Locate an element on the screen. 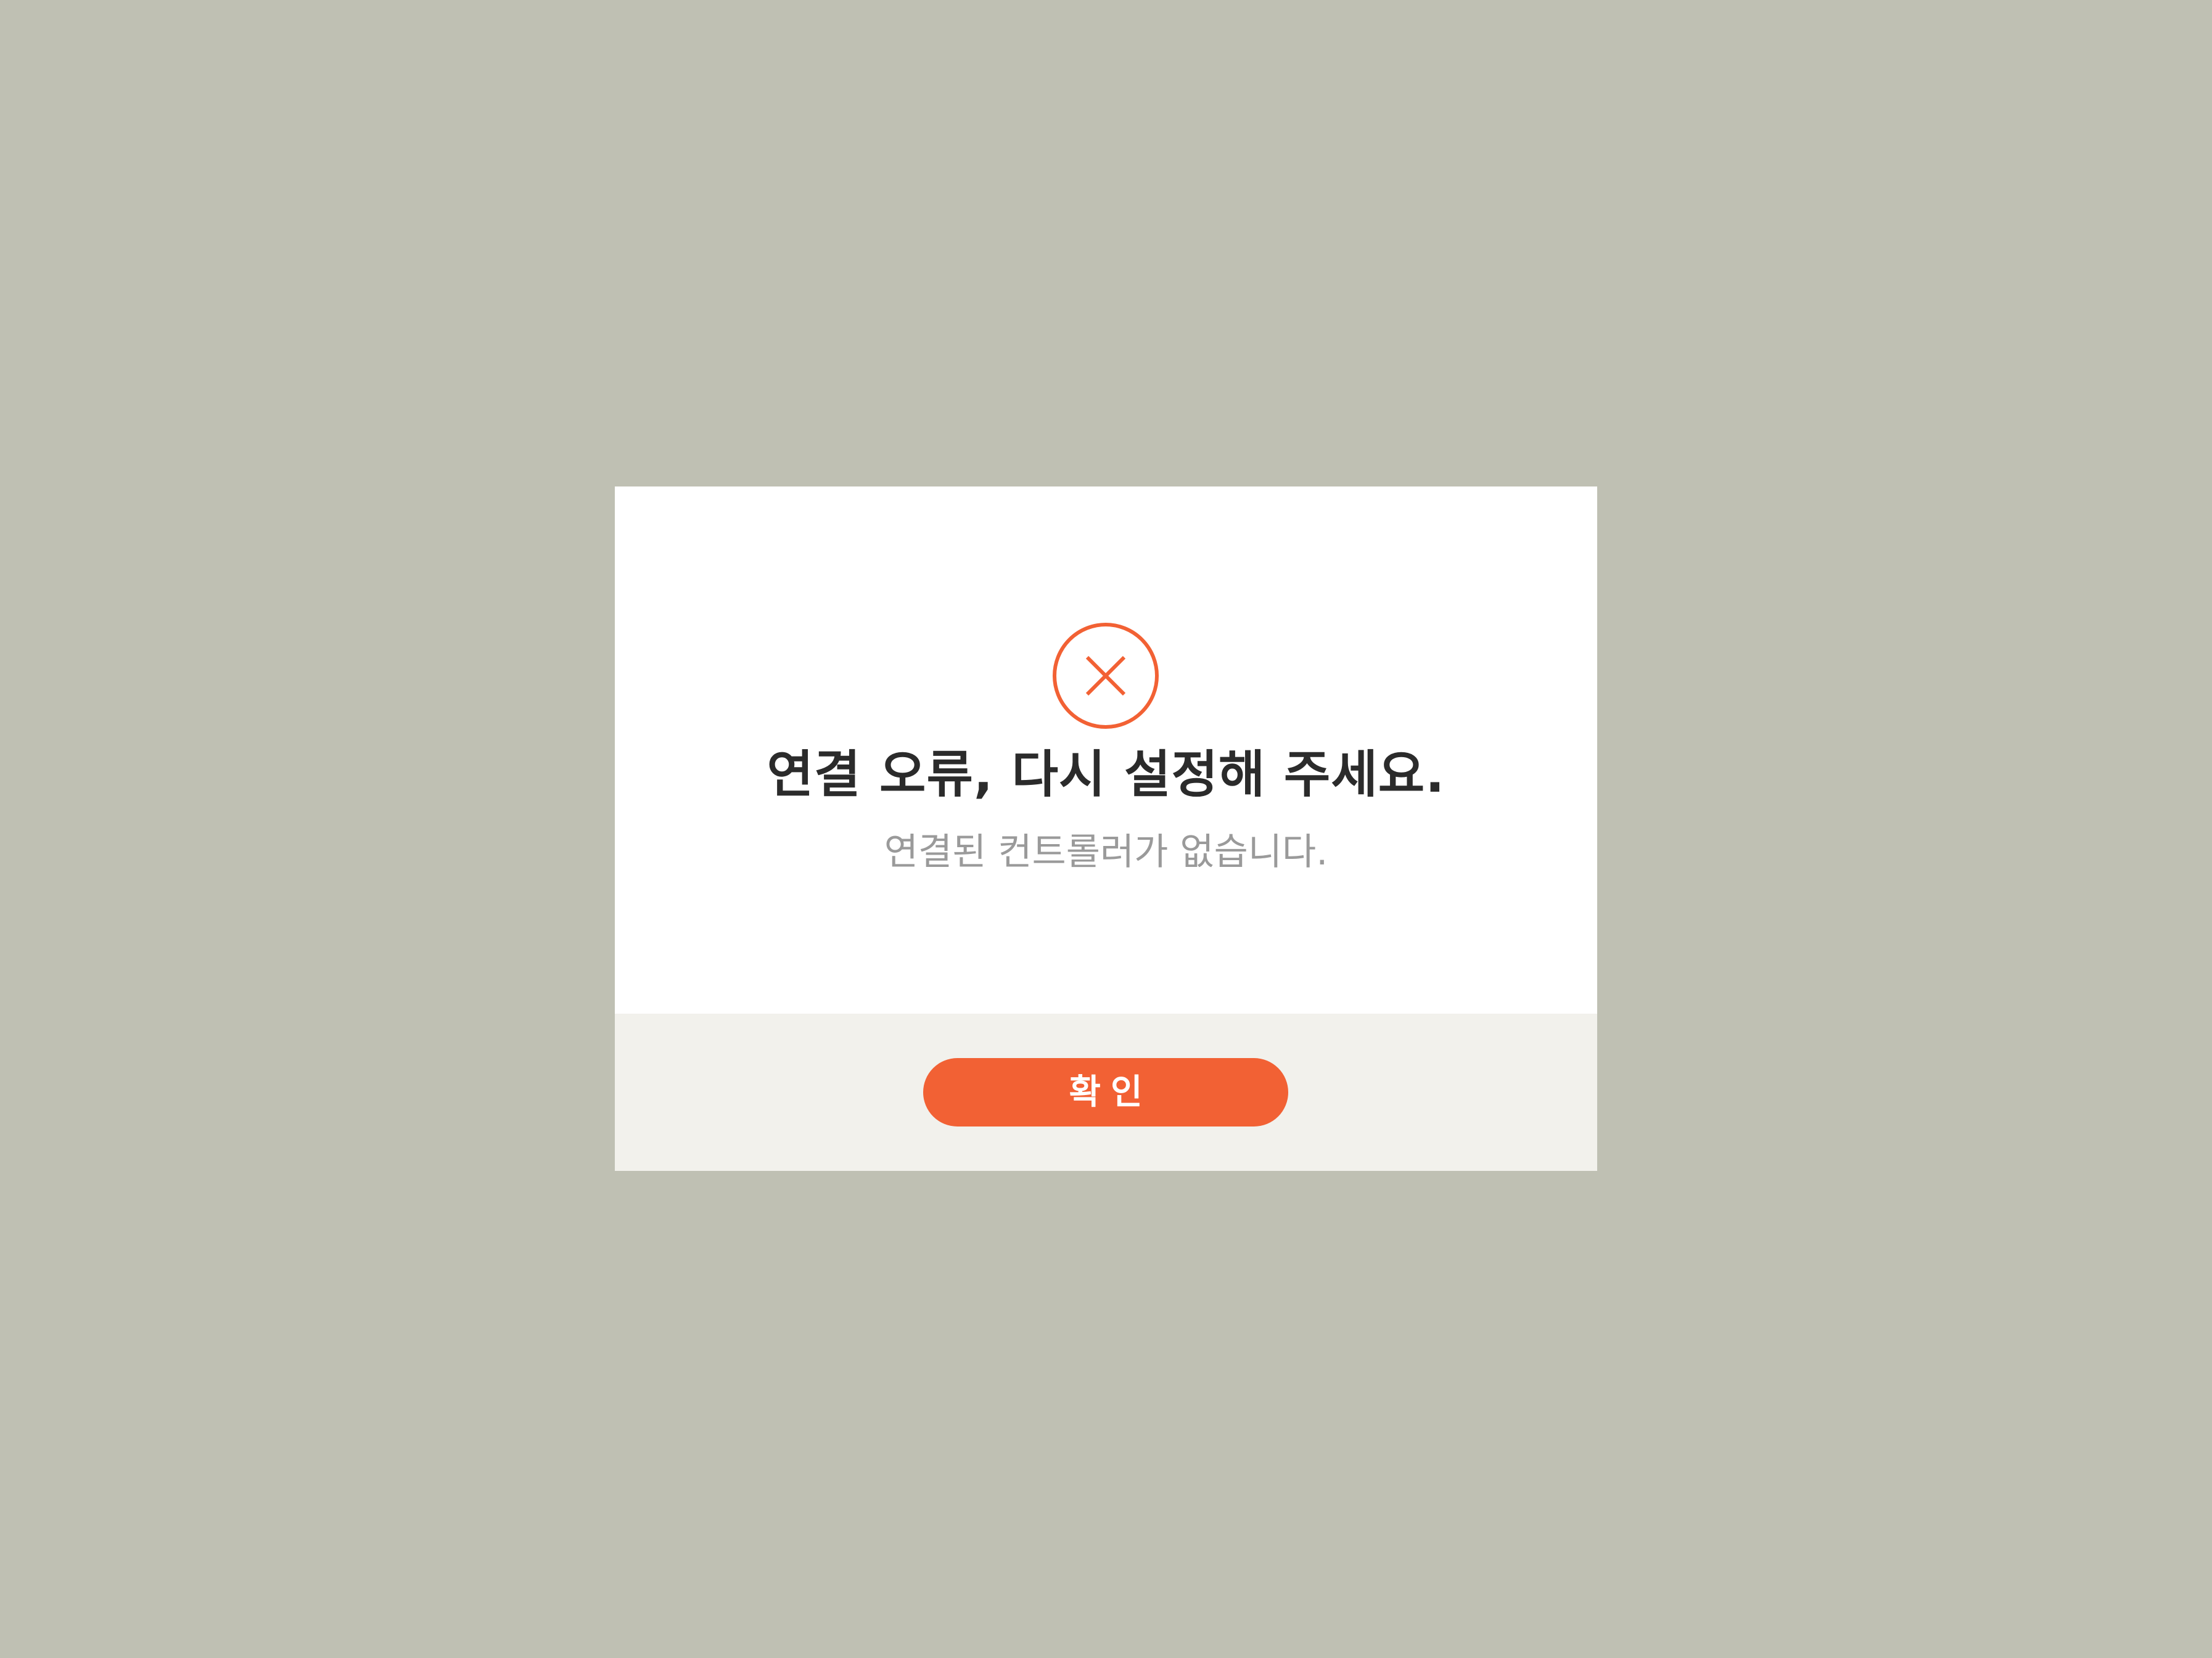  confirm-button: 확인 is located at coordinates (1105, 1092).